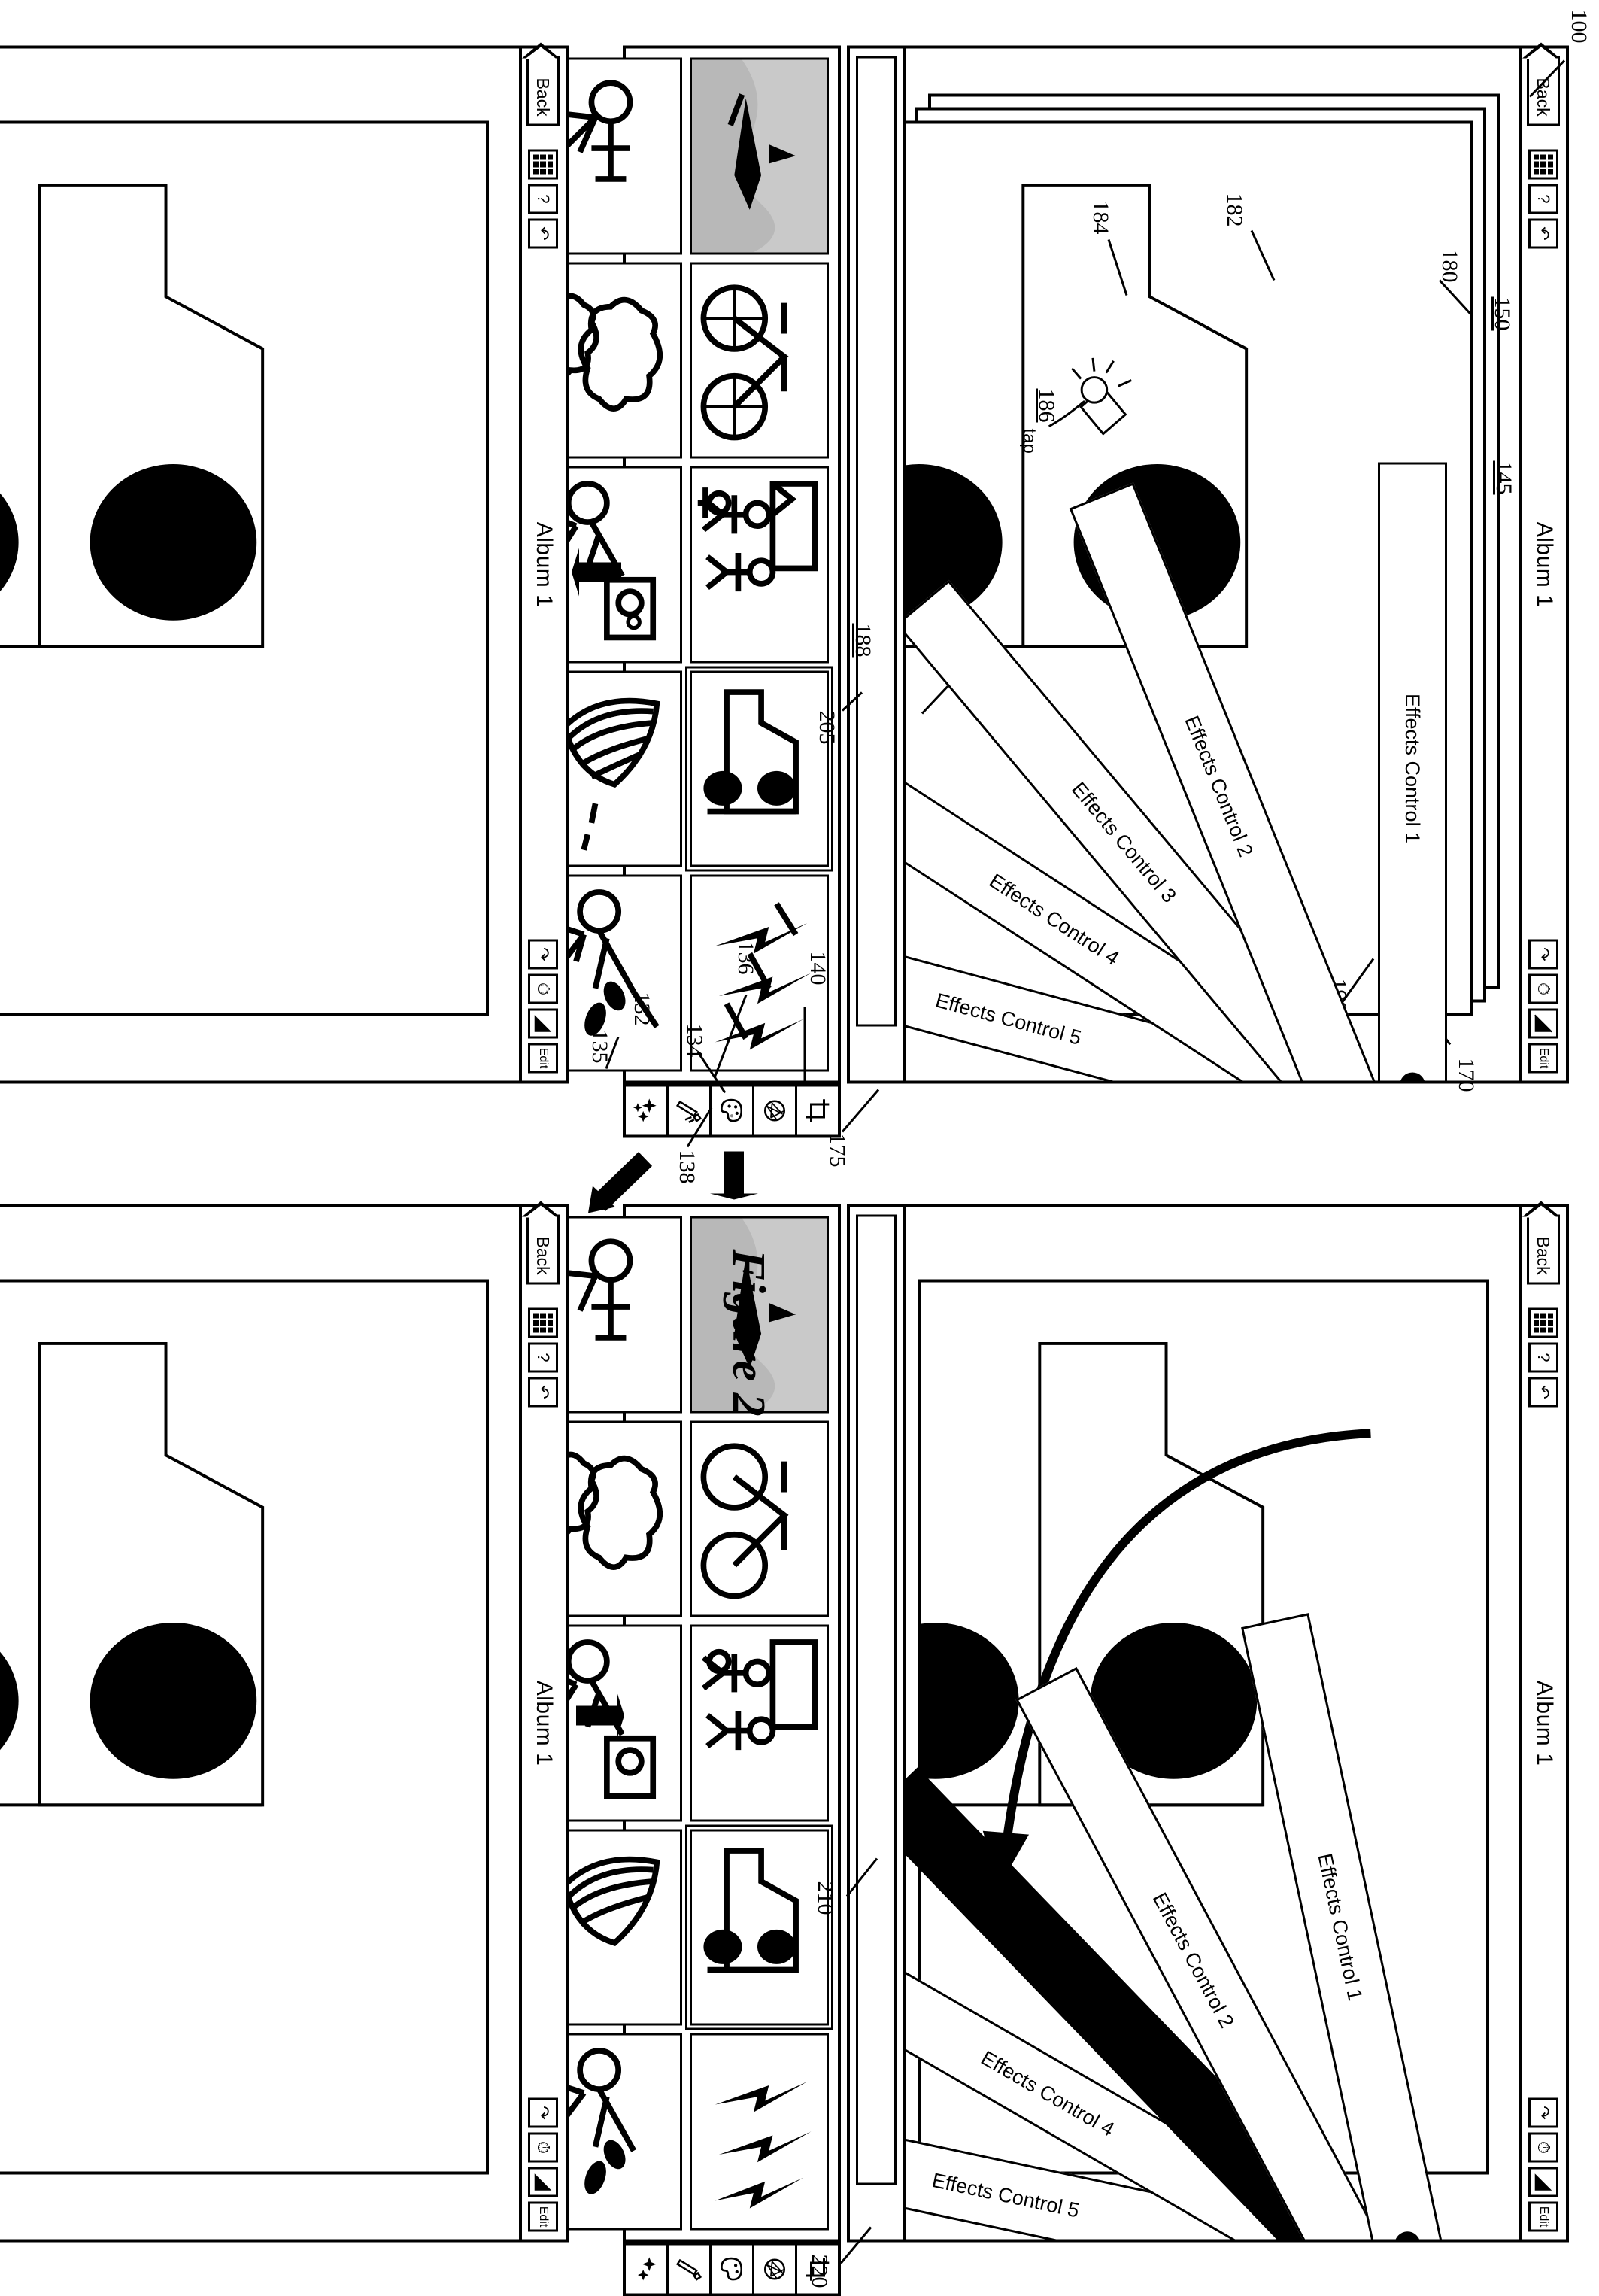 This screenshot has height=2296, width=1599. I want to click on panel-b-tray, so click(878, 1723).